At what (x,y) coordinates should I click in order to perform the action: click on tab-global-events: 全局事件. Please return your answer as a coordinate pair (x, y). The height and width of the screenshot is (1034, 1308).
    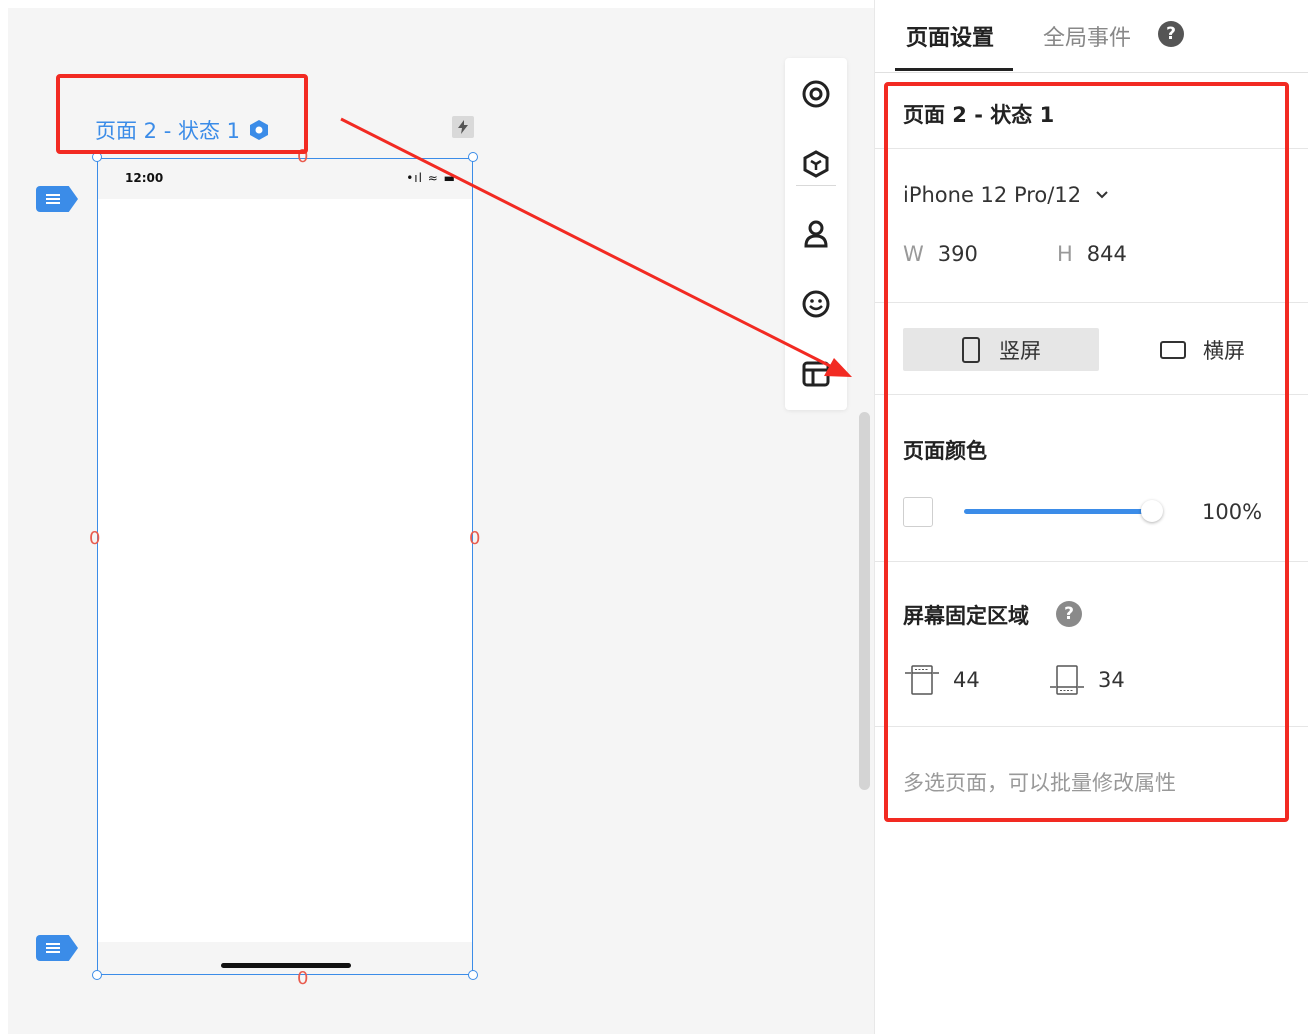
    Looking at the image, I should click on (1087, 36).